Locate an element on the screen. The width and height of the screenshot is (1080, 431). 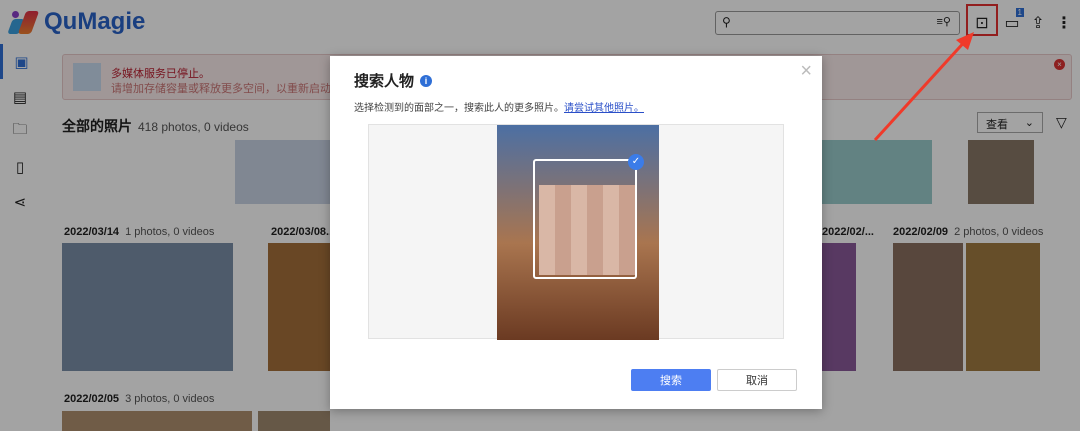
preview-photo: ✓ is located at coordinates (578, 232).